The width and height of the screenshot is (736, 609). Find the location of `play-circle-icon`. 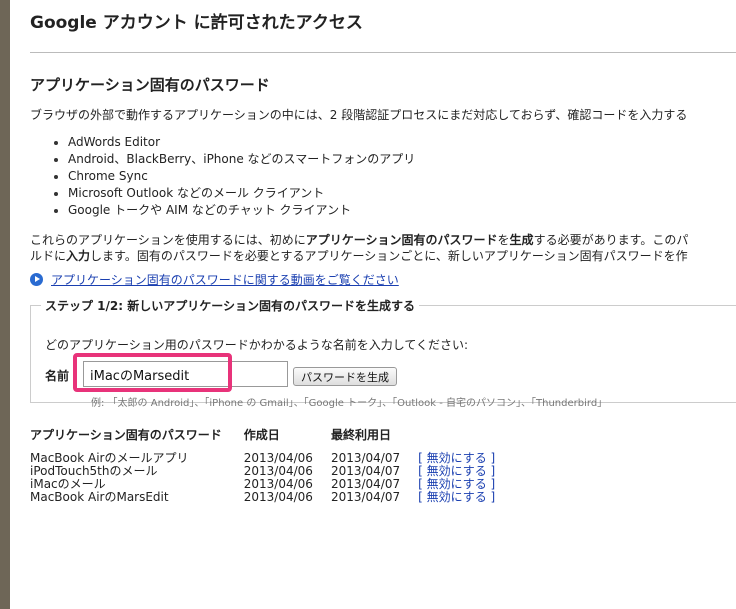

play-circle-icon is located at coordinates (36, 279).